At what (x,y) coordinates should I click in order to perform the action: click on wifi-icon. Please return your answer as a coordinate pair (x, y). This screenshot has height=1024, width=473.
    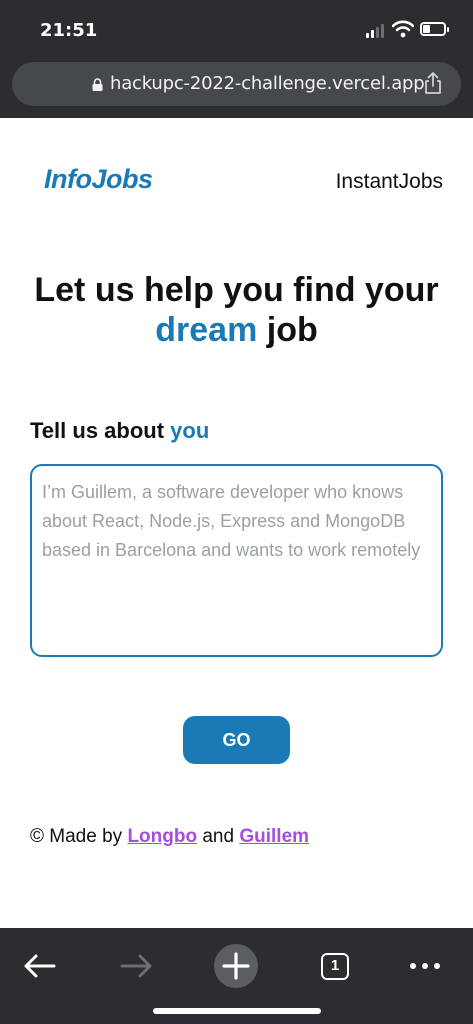
    Looking at the image, I should click on (403, 29).